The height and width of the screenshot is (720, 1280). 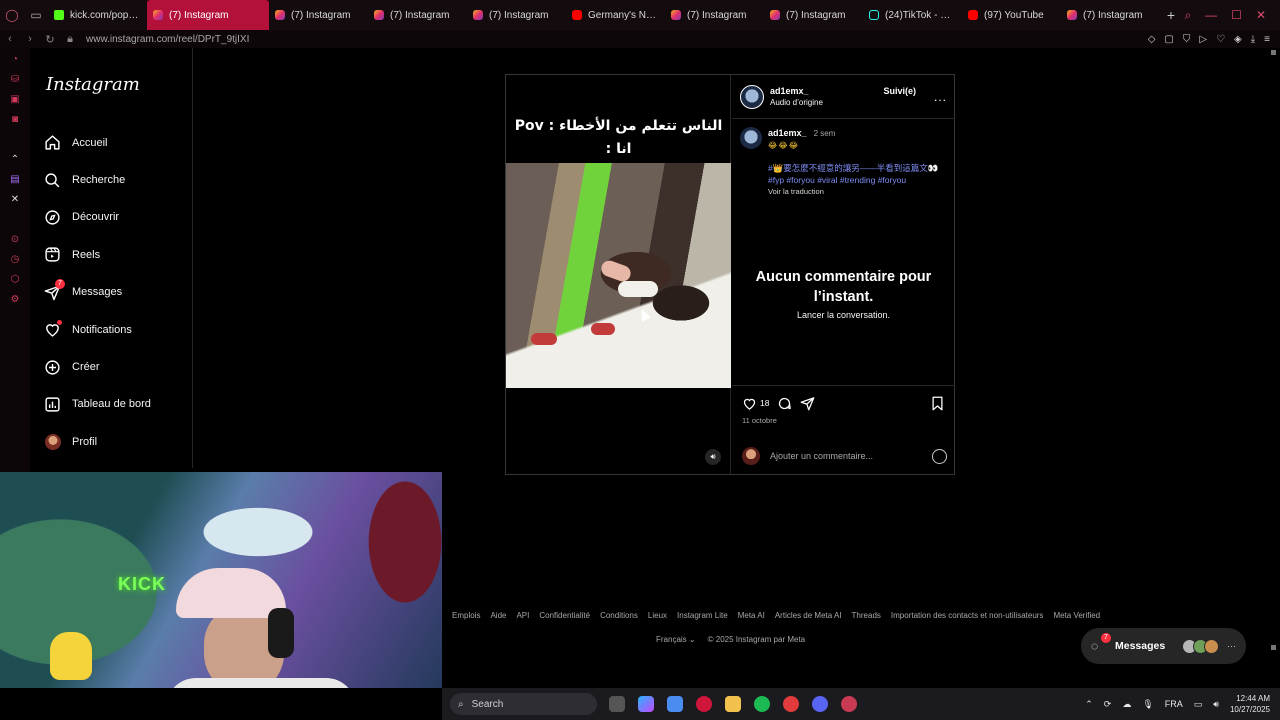 What do you see at coordinates (12, 15) in the screenshot?
I see `opera-logo-icon: ◯` at bounding box center [12, 15].